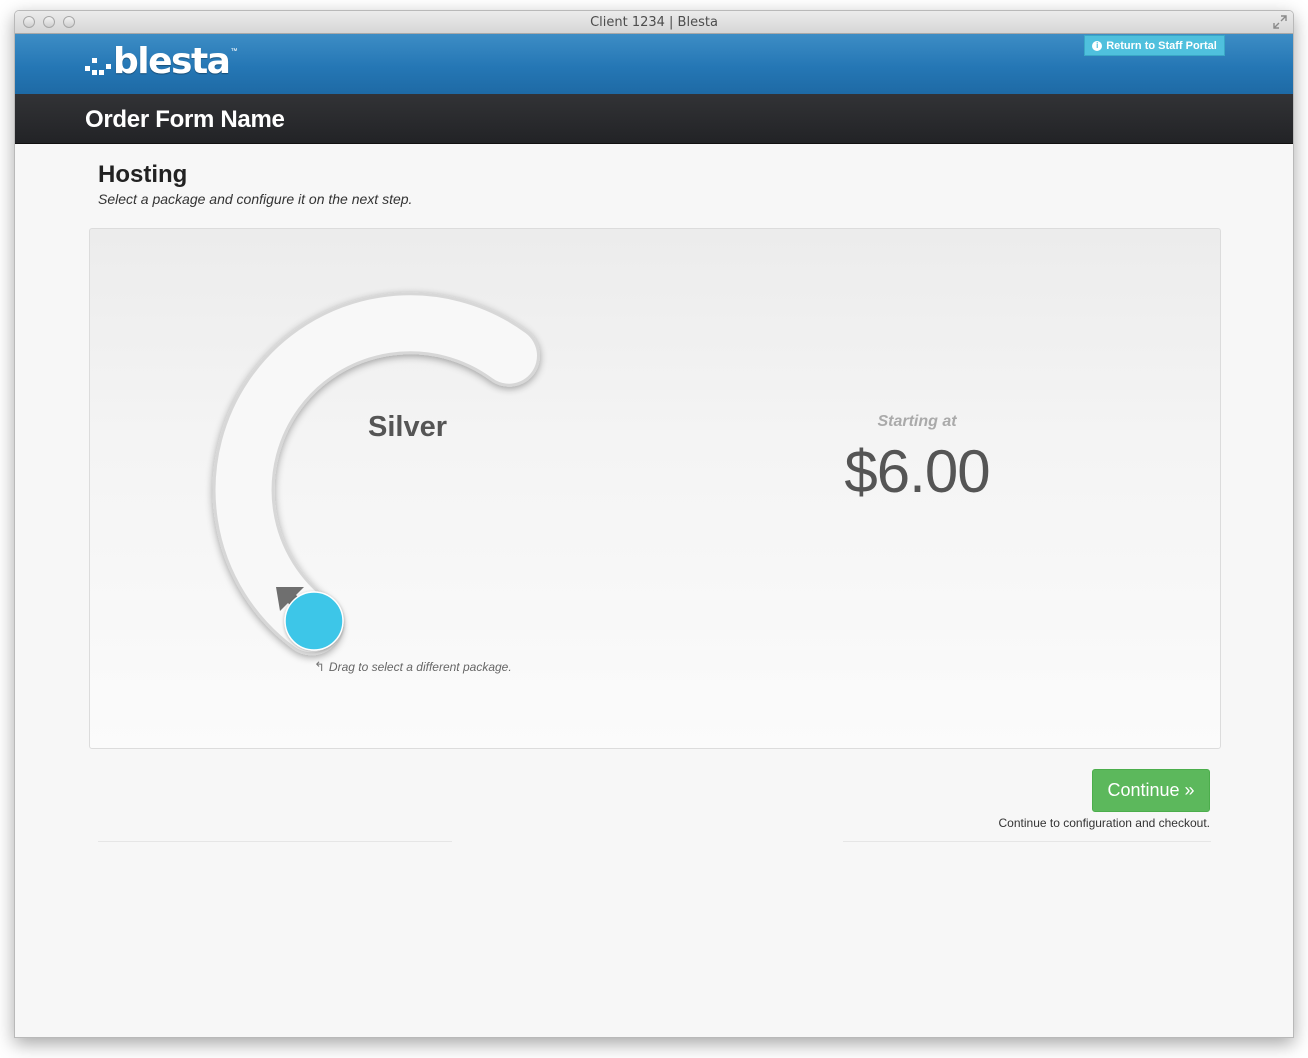 The height and width of the screenshot is (1058, 1308). What do you see at coordinates (407, 427) in the screenshot?
I see `selected-package-name: Silver` at bounding box center [407, 427].